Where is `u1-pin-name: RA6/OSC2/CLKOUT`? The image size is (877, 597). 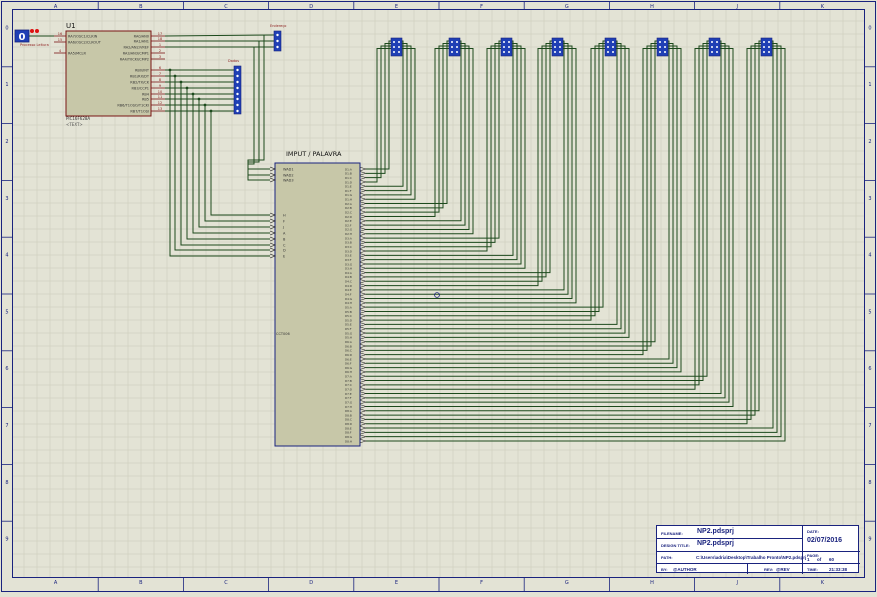
u1-pin-name: RA6/OSC2/CLKOUT is located at coordinates (85, 43).